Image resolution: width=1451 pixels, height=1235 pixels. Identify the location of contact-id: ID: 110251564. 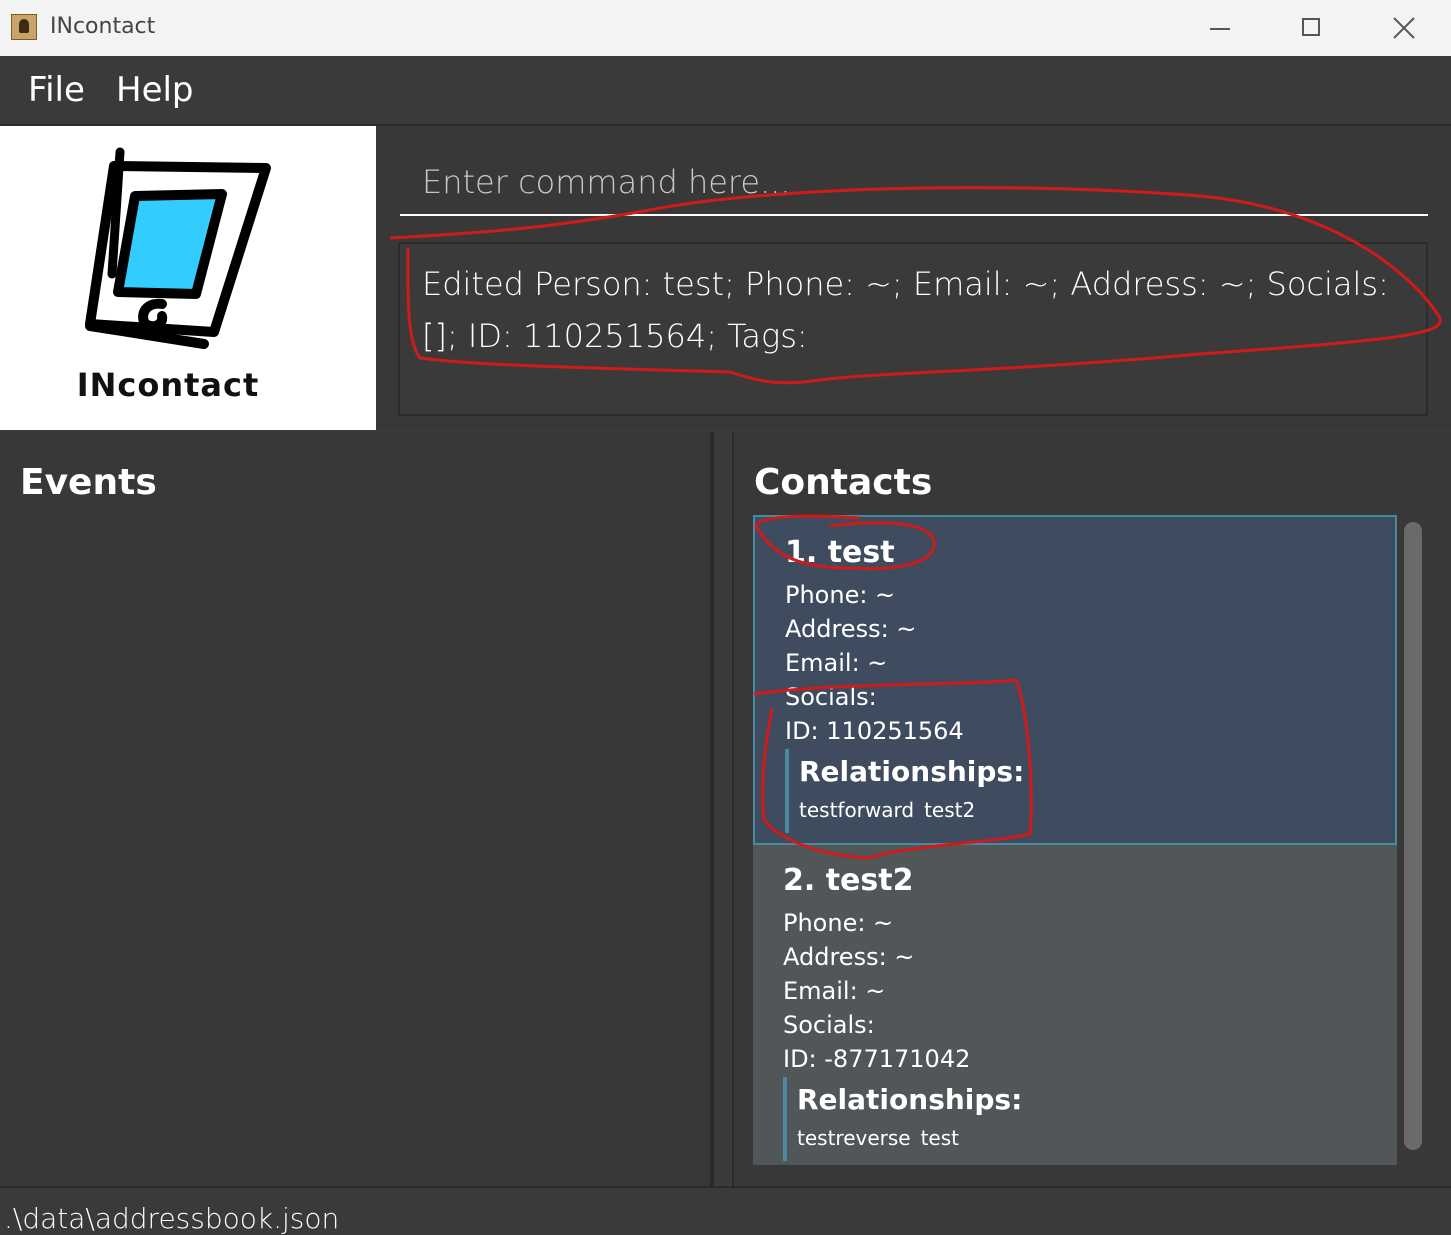
(874, 731).